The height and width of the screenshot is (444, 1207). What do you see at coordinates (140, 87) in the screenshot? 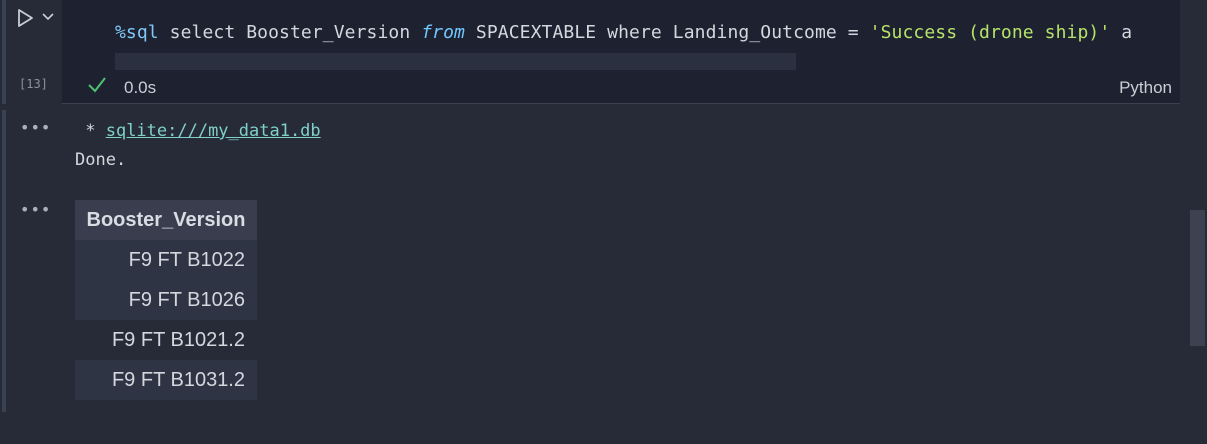
I see `execution-time: 0.0s` at bounding box center [140, 87].